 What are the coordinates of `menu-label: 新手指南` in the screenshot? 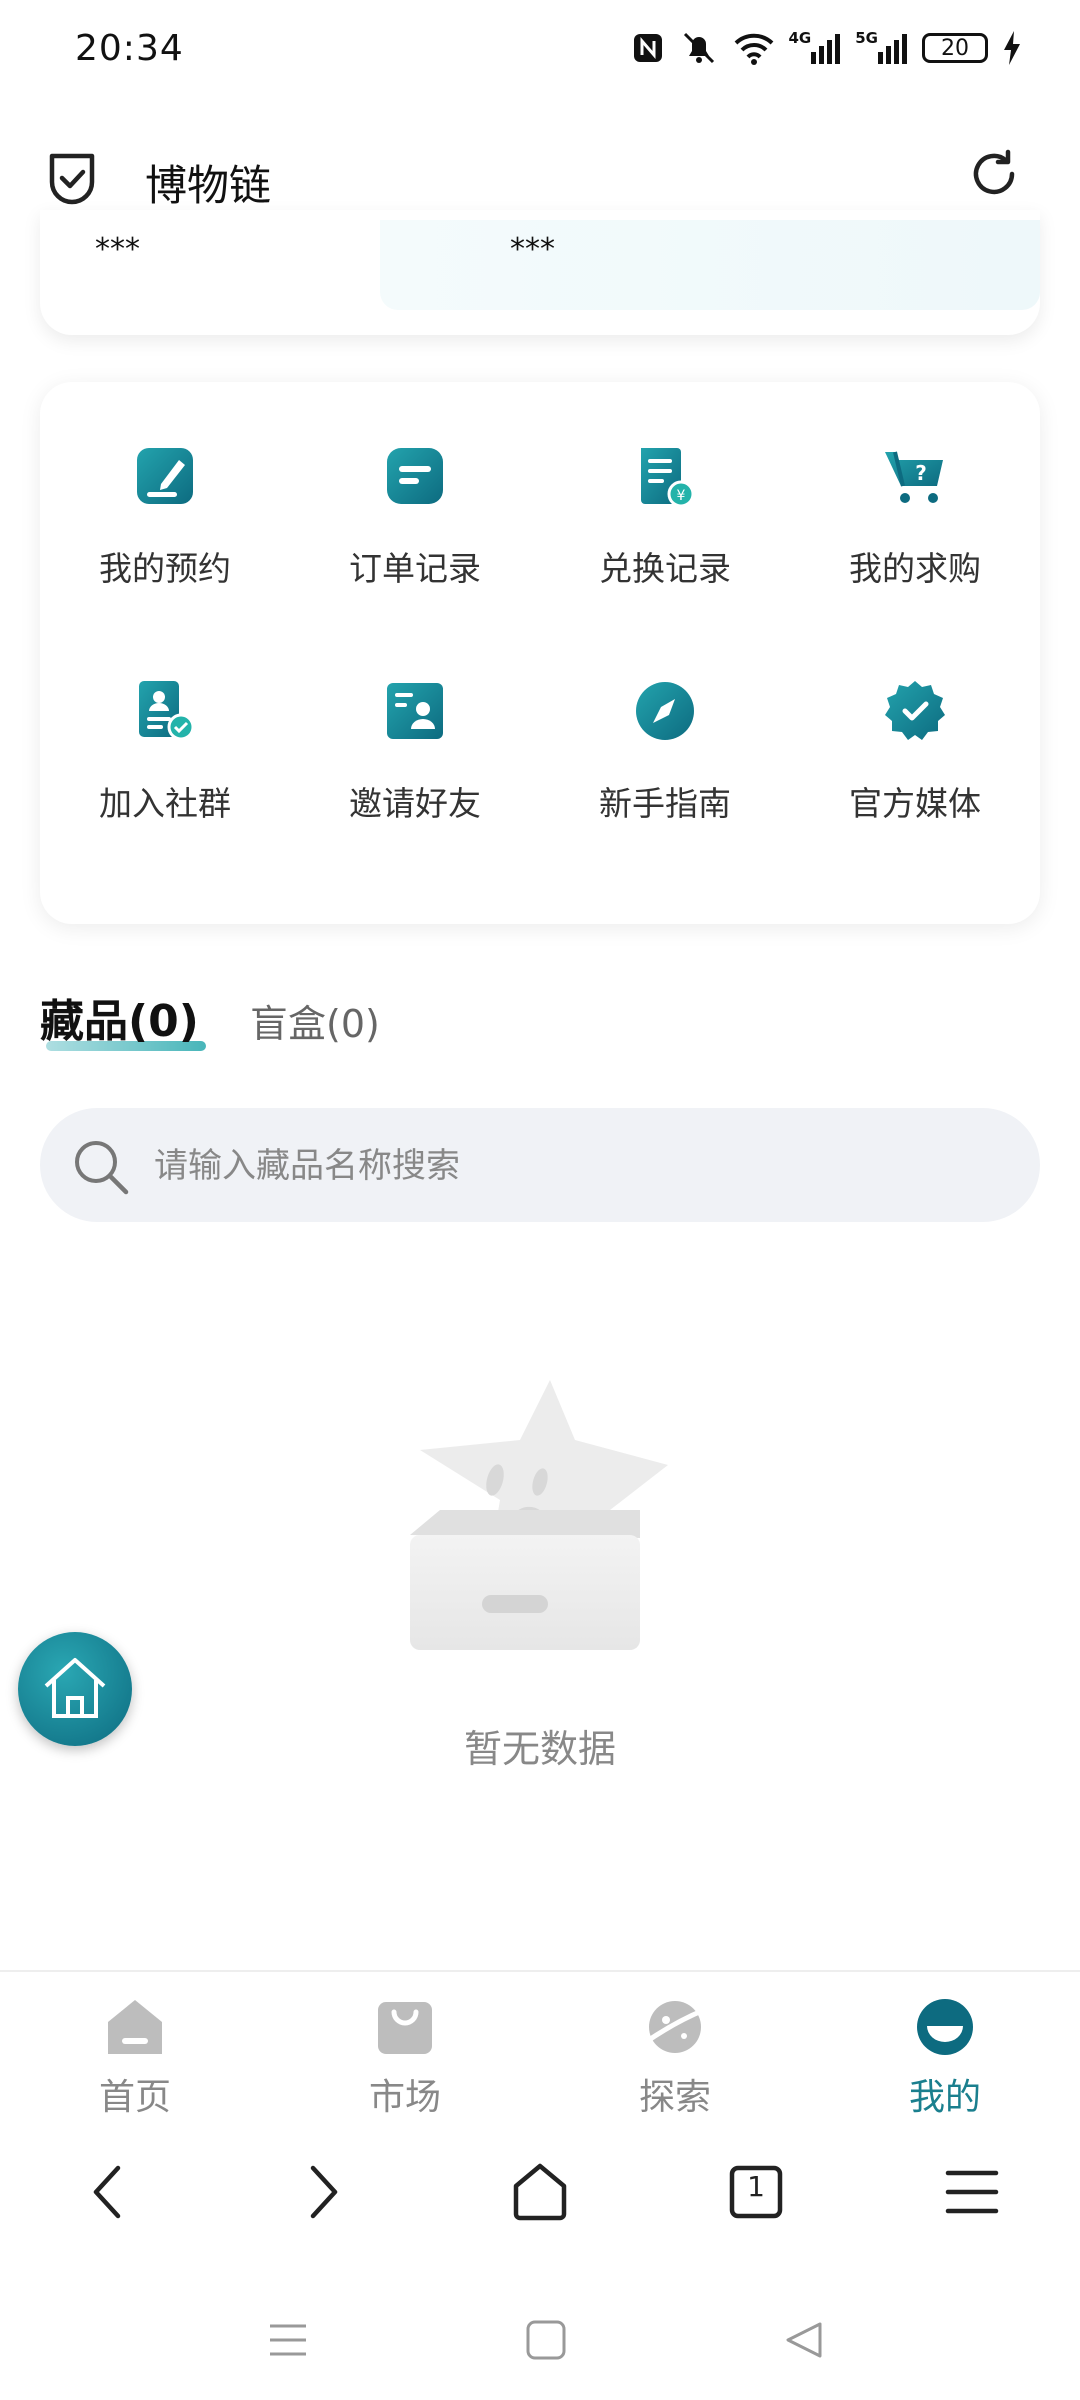 It's located at (665, 803).